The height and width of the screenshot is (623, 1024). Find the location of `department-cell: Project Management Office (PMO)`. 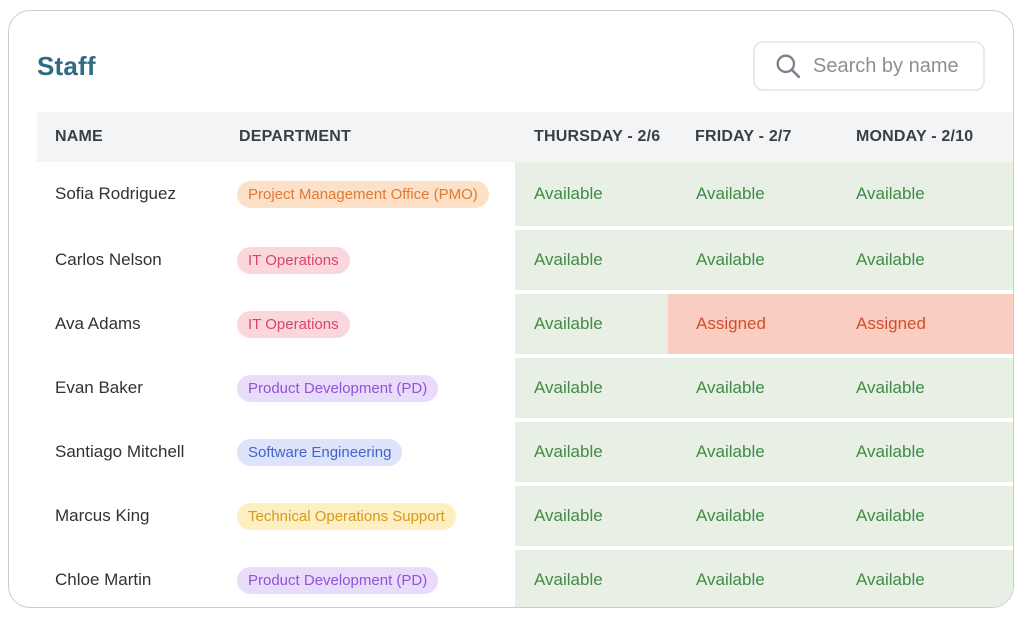

department-cell: Project Management Office (PMO) is located at coordinates (363, 194).